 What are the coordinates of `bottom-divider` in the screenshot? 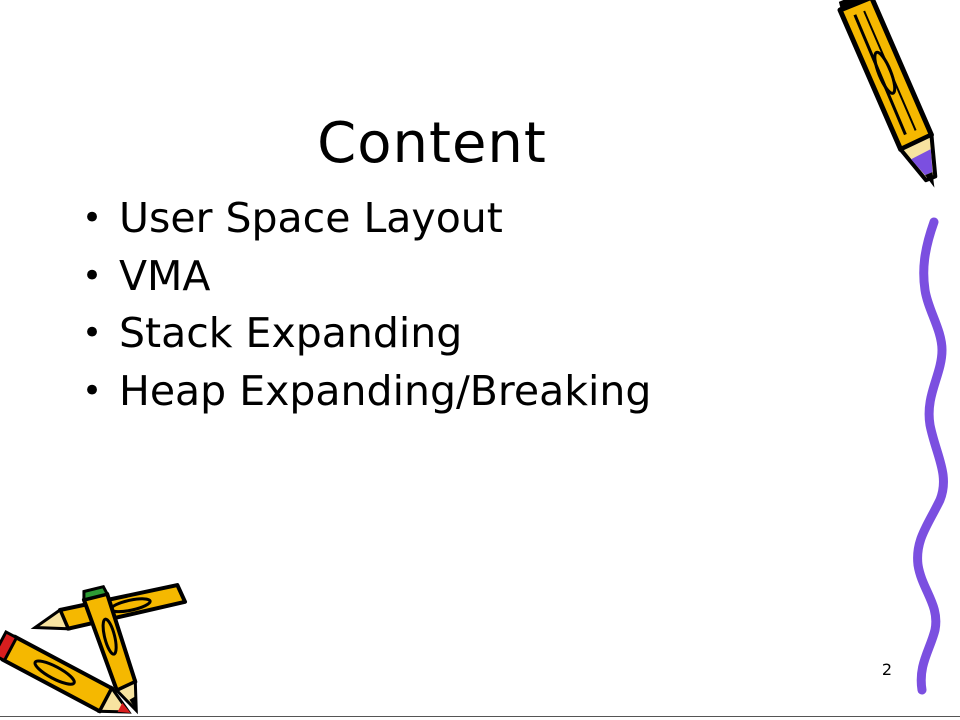 It's located at (480, 716).